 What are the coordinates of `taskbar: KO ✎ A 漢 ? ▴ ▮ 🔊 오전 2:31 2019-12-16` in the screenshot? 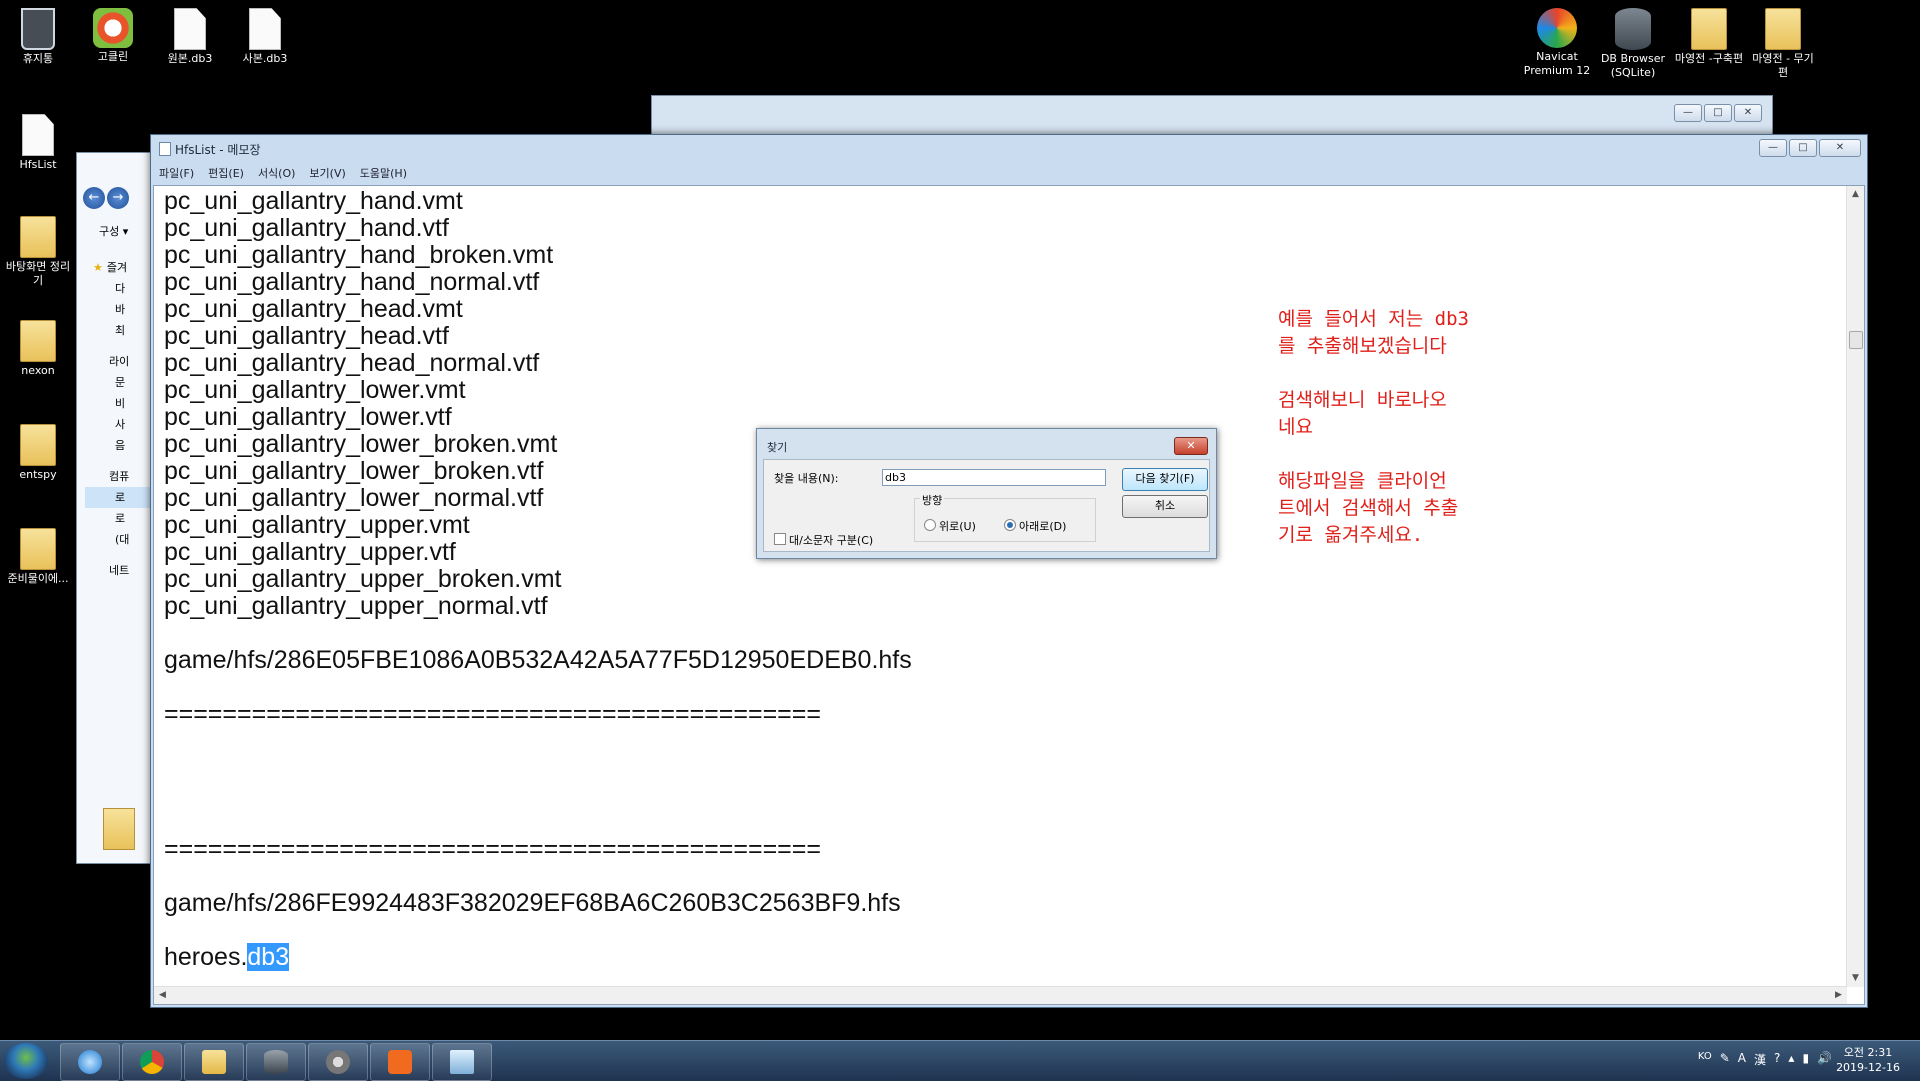 It's located at (960, 1060).